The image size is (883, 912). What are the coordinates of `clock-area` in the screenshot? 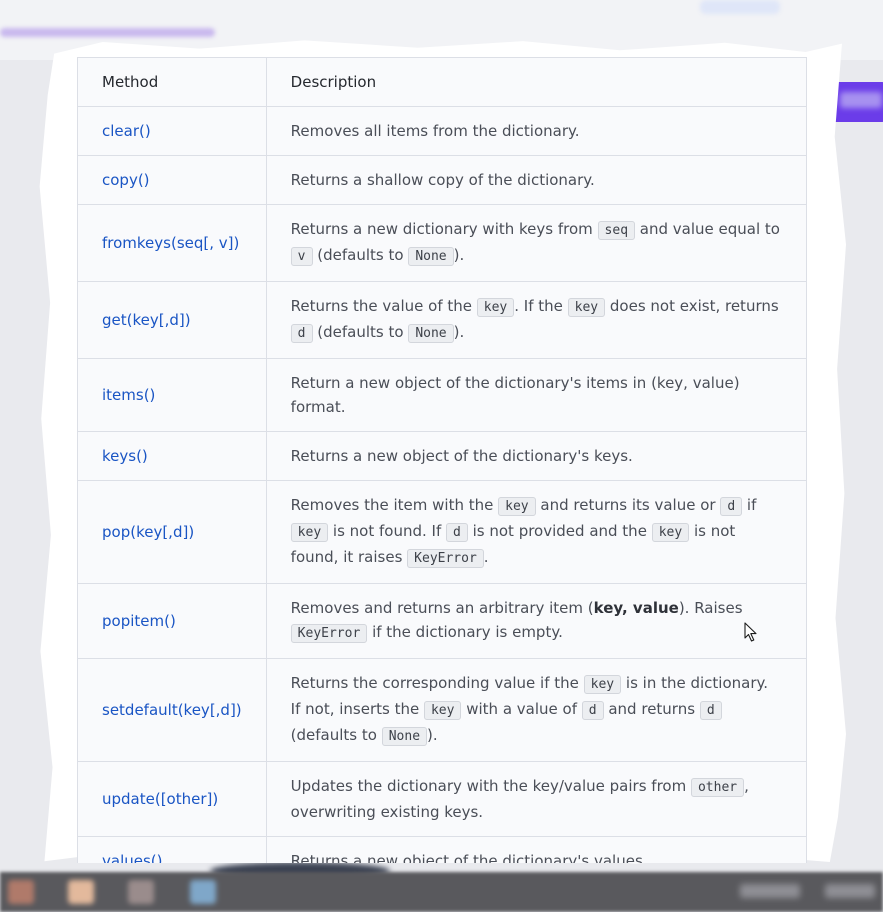 It's located at (850, 891).